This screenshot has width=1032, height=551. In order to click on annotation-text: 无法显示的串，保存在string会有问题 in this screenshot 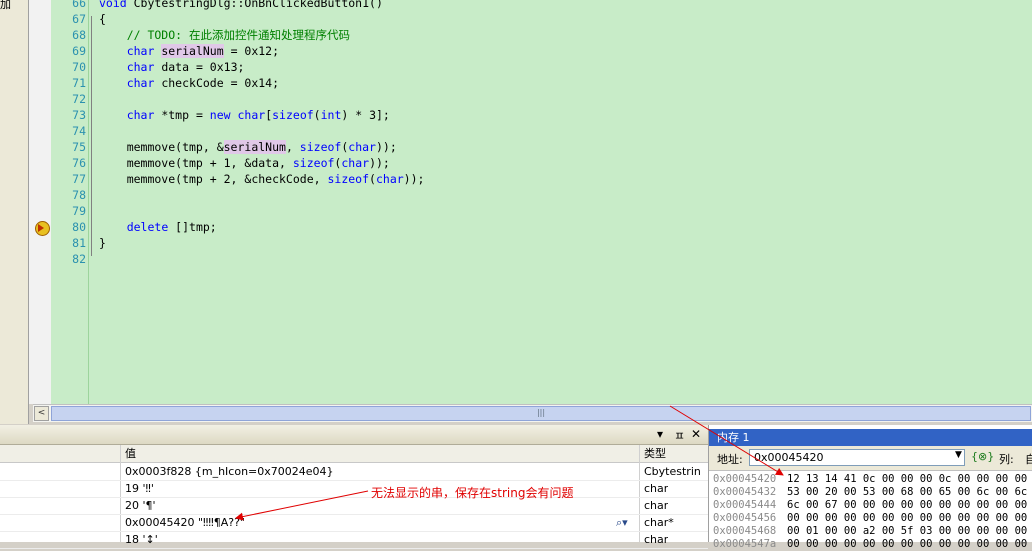, I will do `click(472, 493)`.